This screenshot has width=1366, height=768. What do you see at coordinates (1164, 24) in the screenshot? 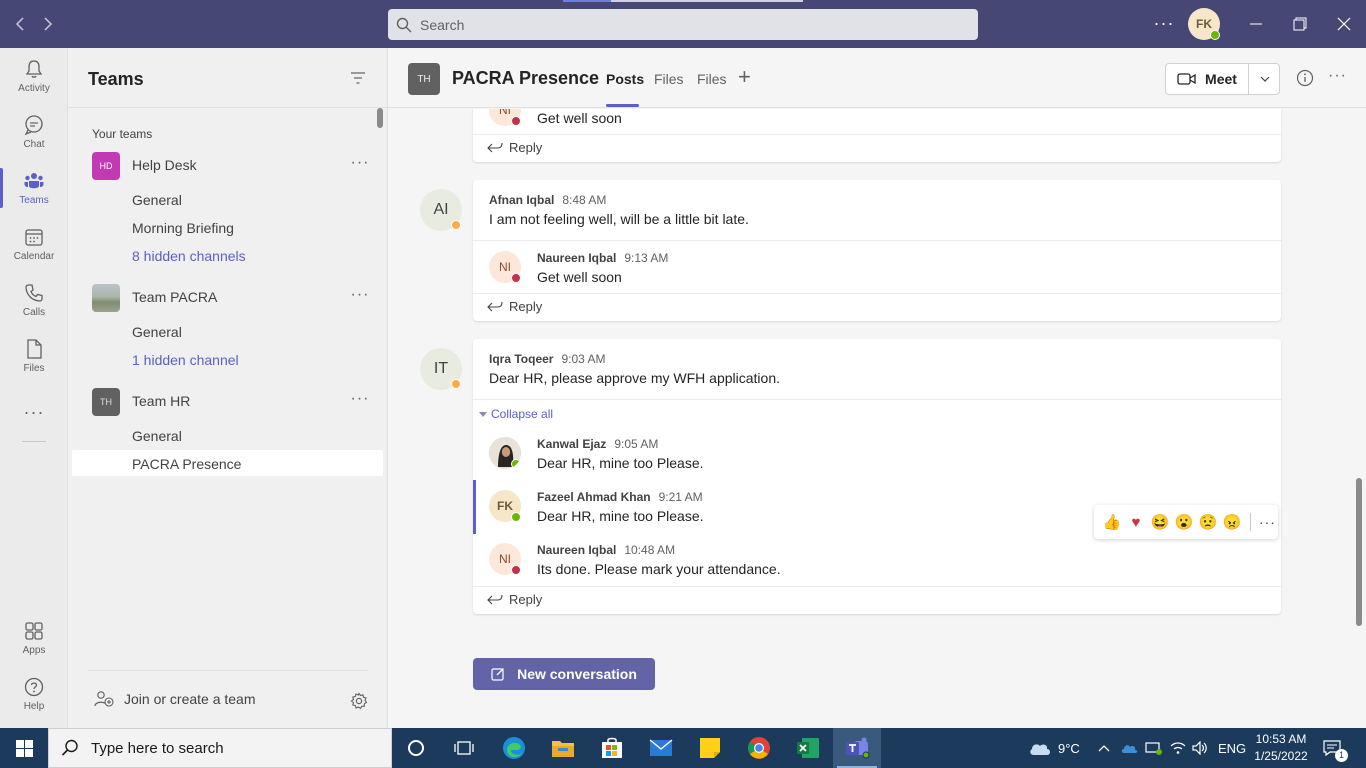
I see `settings-more-icon: ···` at bounding box center [1164, 24].